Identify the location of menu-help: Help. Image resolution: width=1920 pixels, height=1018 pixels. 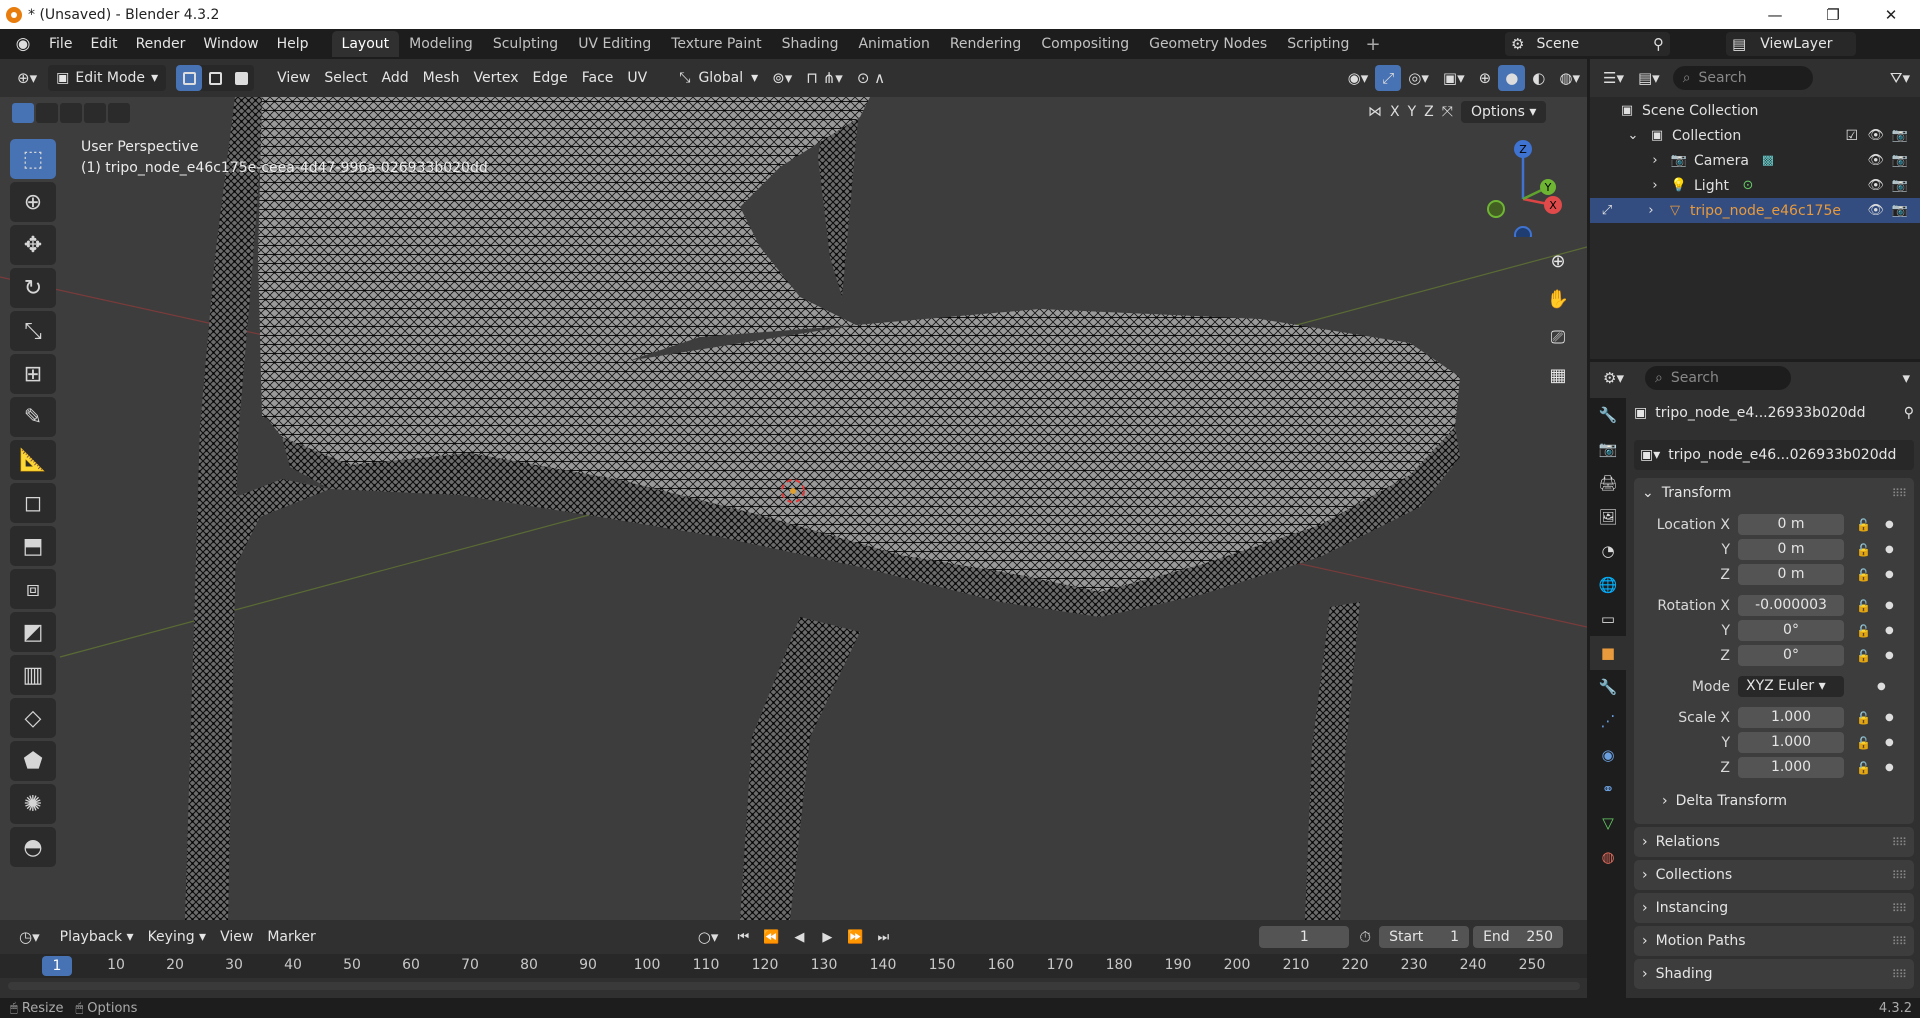
(293, 44).